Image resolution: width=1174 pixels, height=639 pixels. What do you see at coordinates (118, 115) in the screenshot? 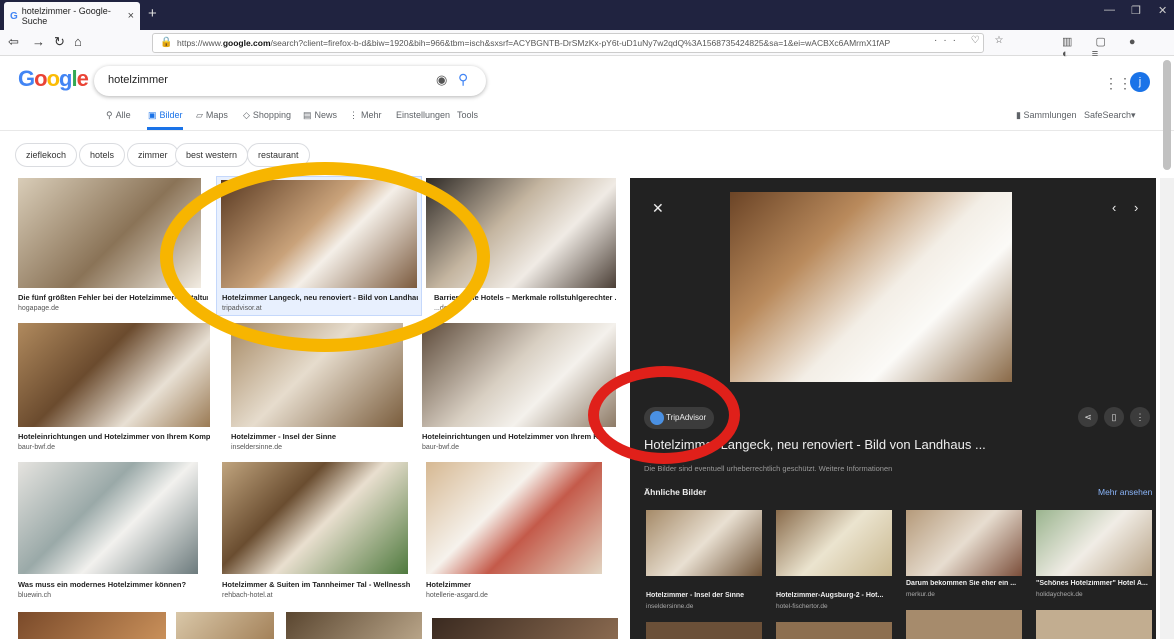
I see `tab-alle: ⚲ Alle` at bounding box center [118, 115].